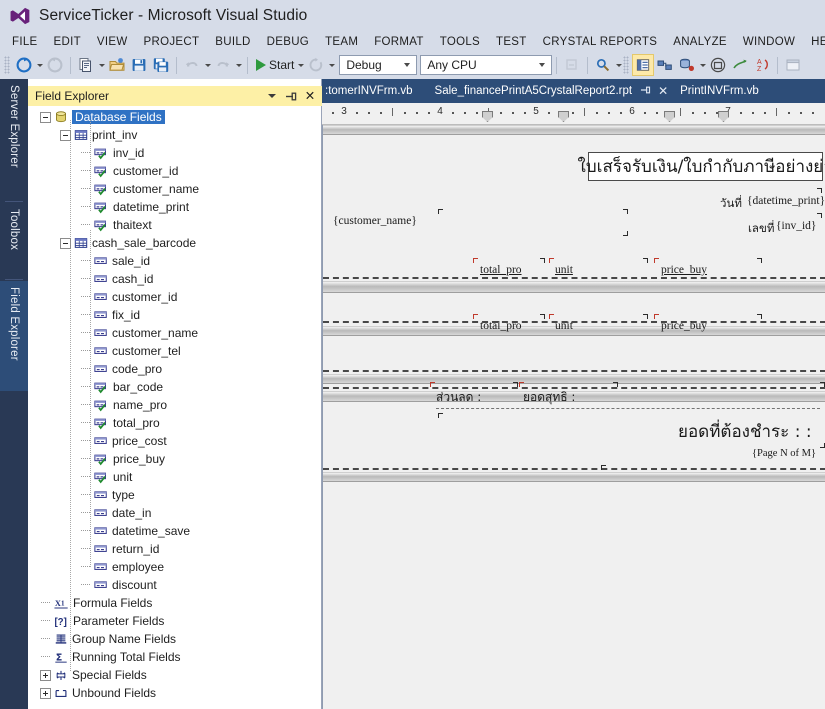 This screenshot has height=709, width=825. I want to click on chevron-down-icon-panel, so click(272, 96).